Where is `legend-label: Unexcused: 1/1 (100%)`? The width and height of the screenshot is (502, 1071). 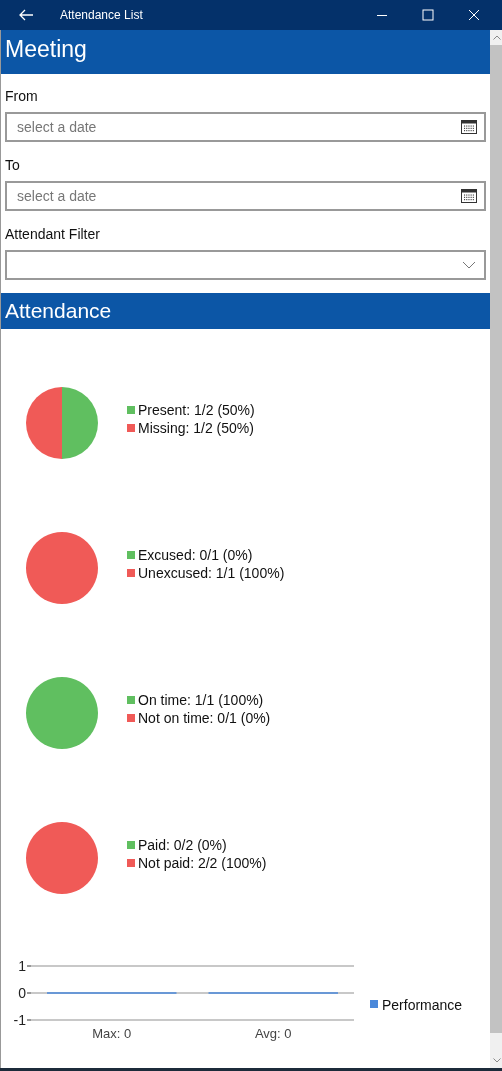
legend-label: Unexcused: 1/1 (100%) is located at coordinates (211, 573).